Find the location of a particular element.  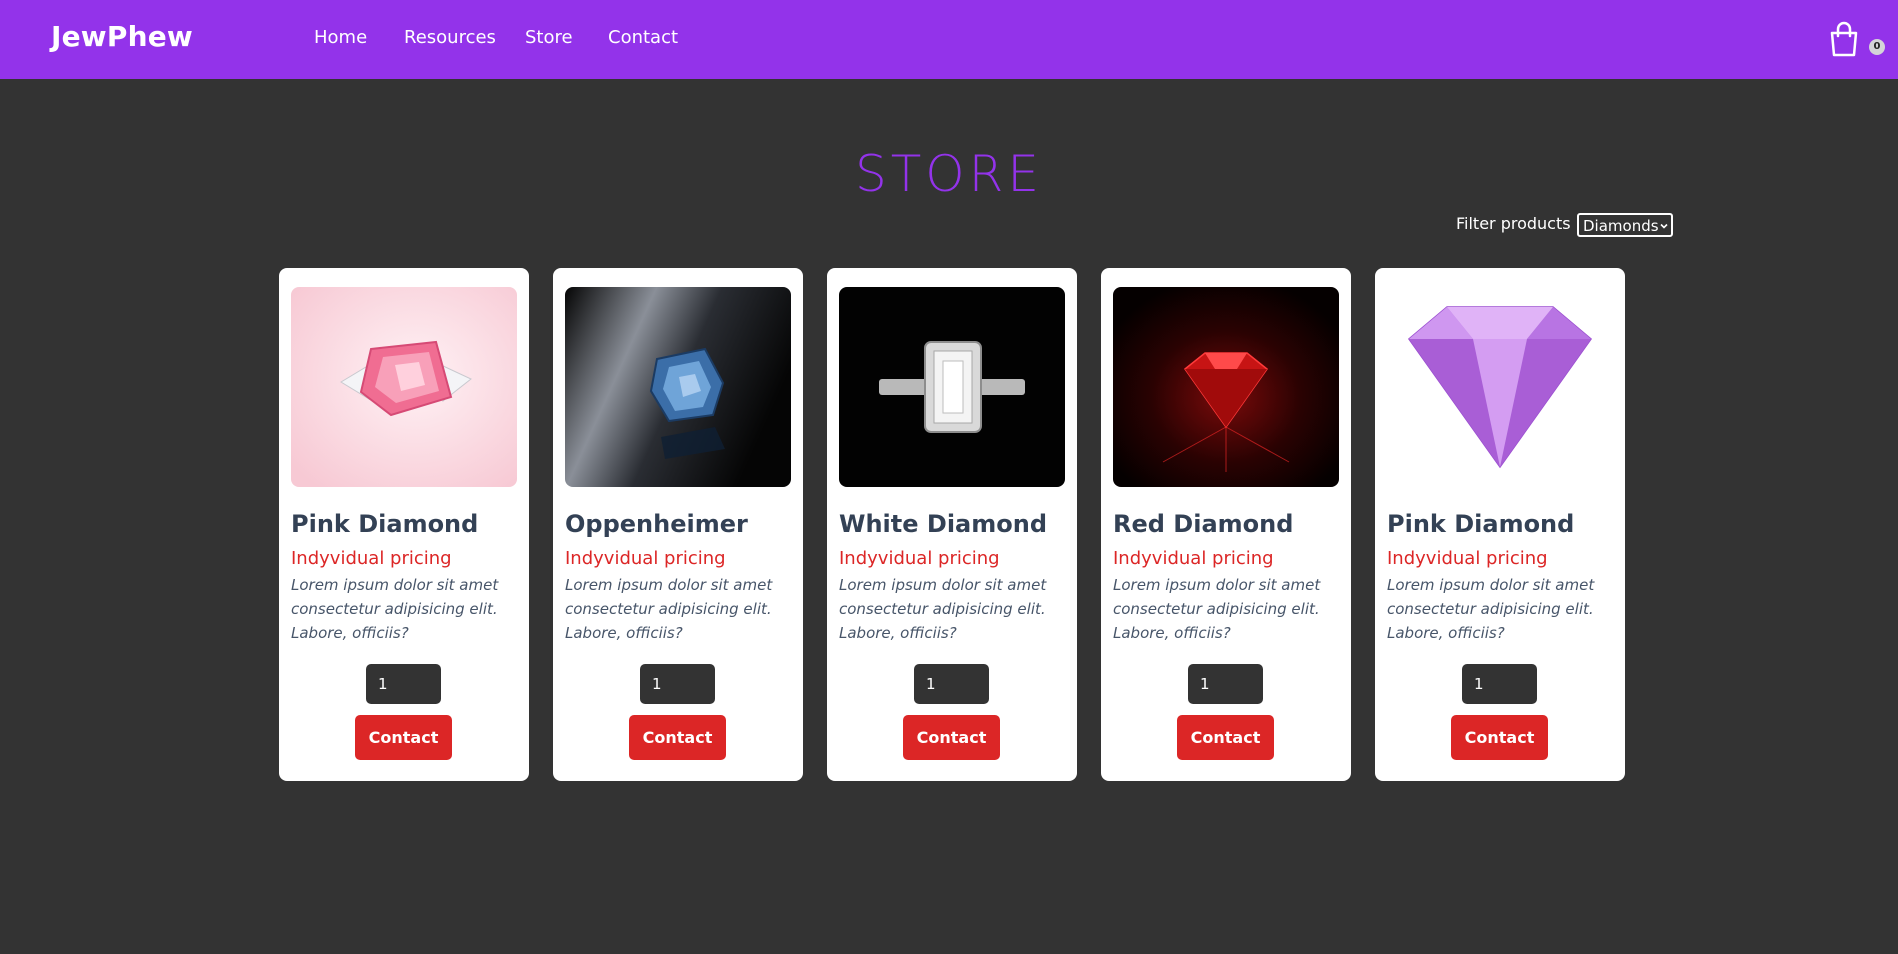

nav-link-store: Store is located at coordinates (549, 37).